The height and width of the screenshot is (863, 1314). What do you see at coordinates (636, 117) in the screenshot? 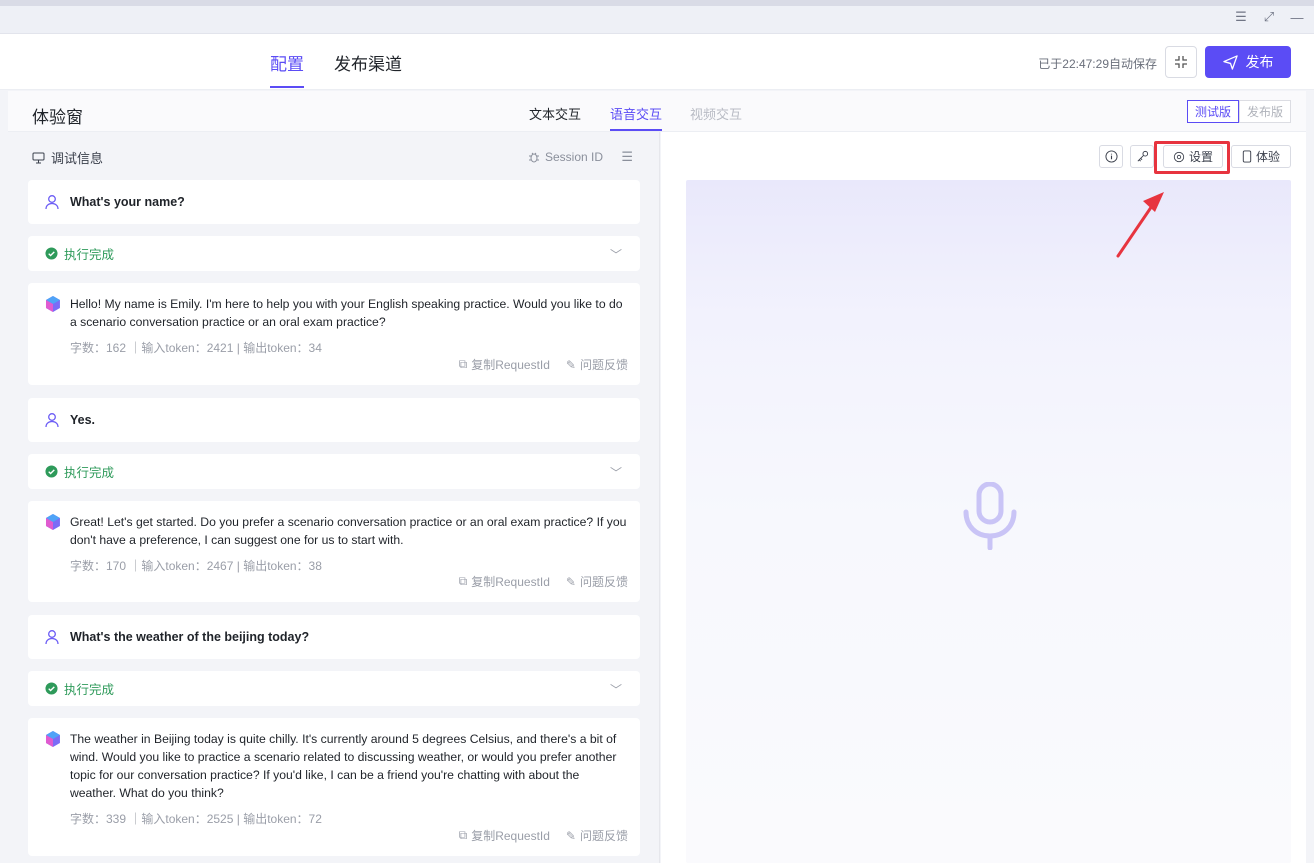
I see `tab-voice-interaction: 语音交互` at bounding box center [636, 117].